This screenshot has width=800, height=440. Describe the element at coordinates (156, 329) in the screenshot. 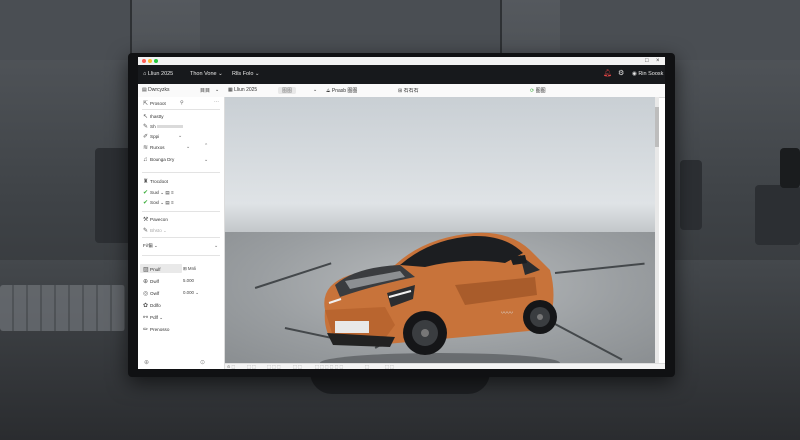

I see `prop-row: ✏ Prenosso` at that location.